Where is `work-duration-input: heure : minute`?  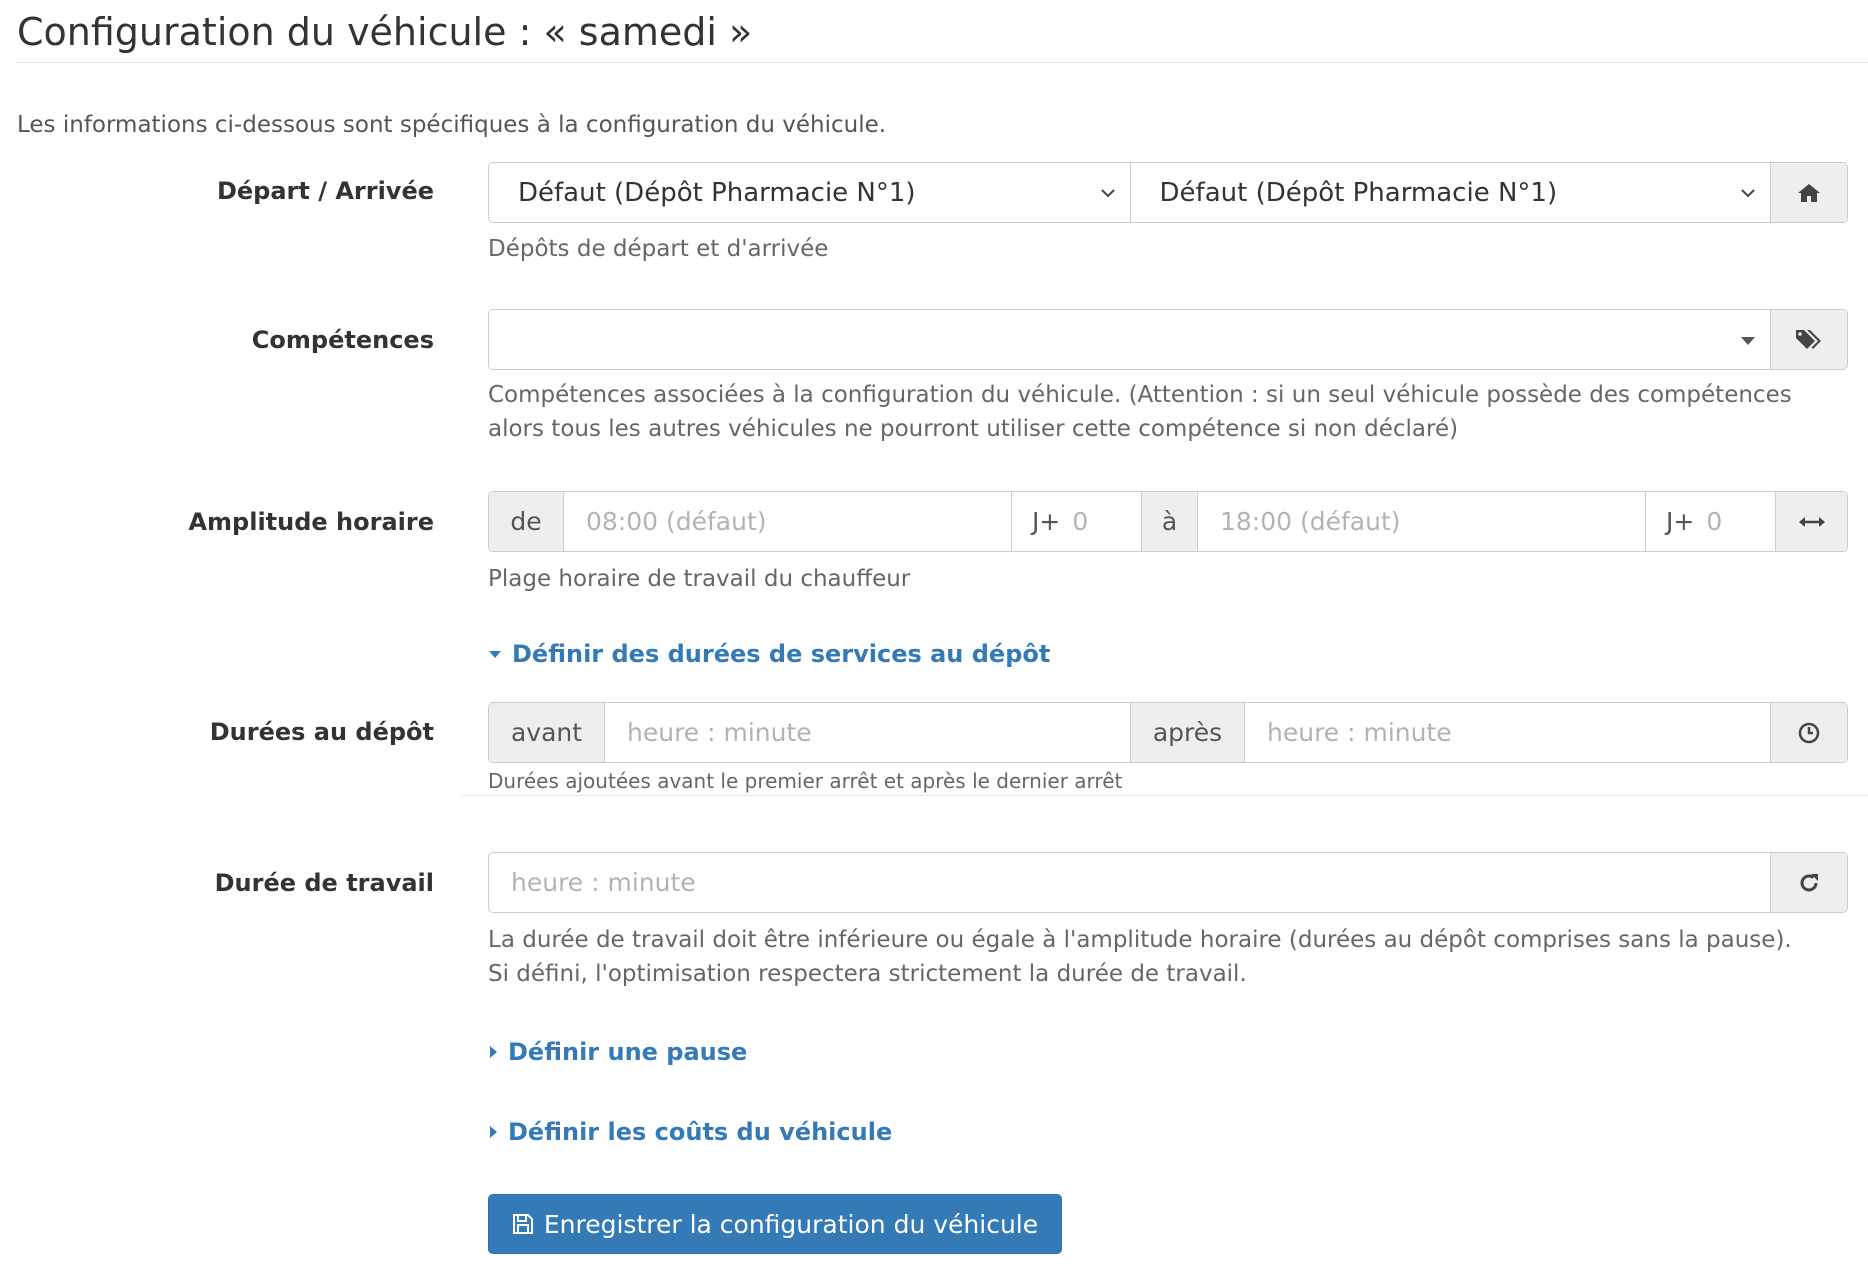 work-duration-input: heure : minute is located at coordinates (1129, 882).